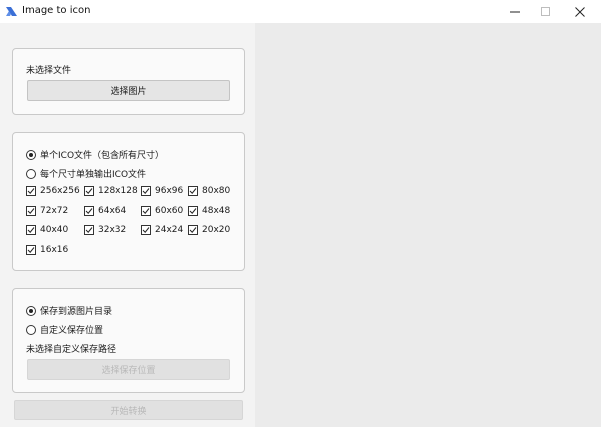 The width and height of the screenshot is (601, 427). Describe the element at coordinates (128, 410) in the screenshot. I see `start-convert-button: 开始转换` at that location.